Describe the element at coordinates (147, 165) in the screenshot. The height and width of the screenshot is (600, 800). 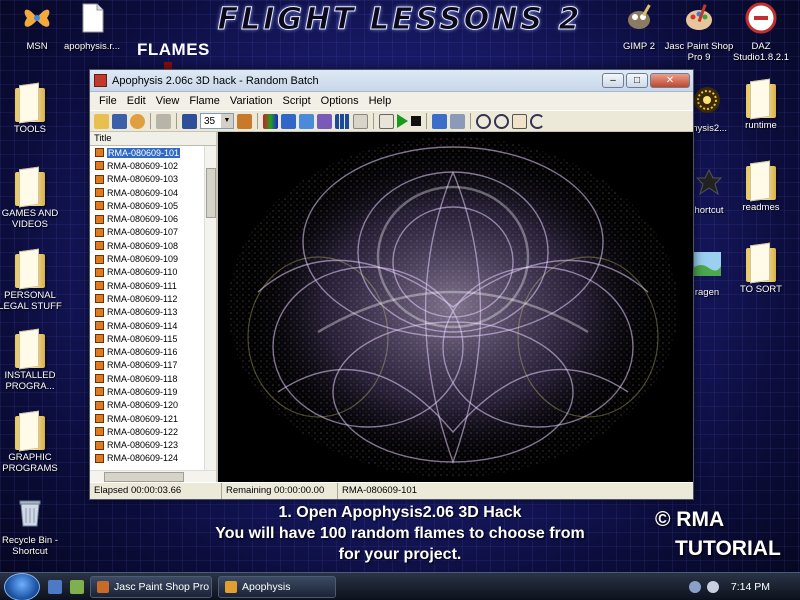
I see `flame-list-item: RMA-080609-102` at that location.